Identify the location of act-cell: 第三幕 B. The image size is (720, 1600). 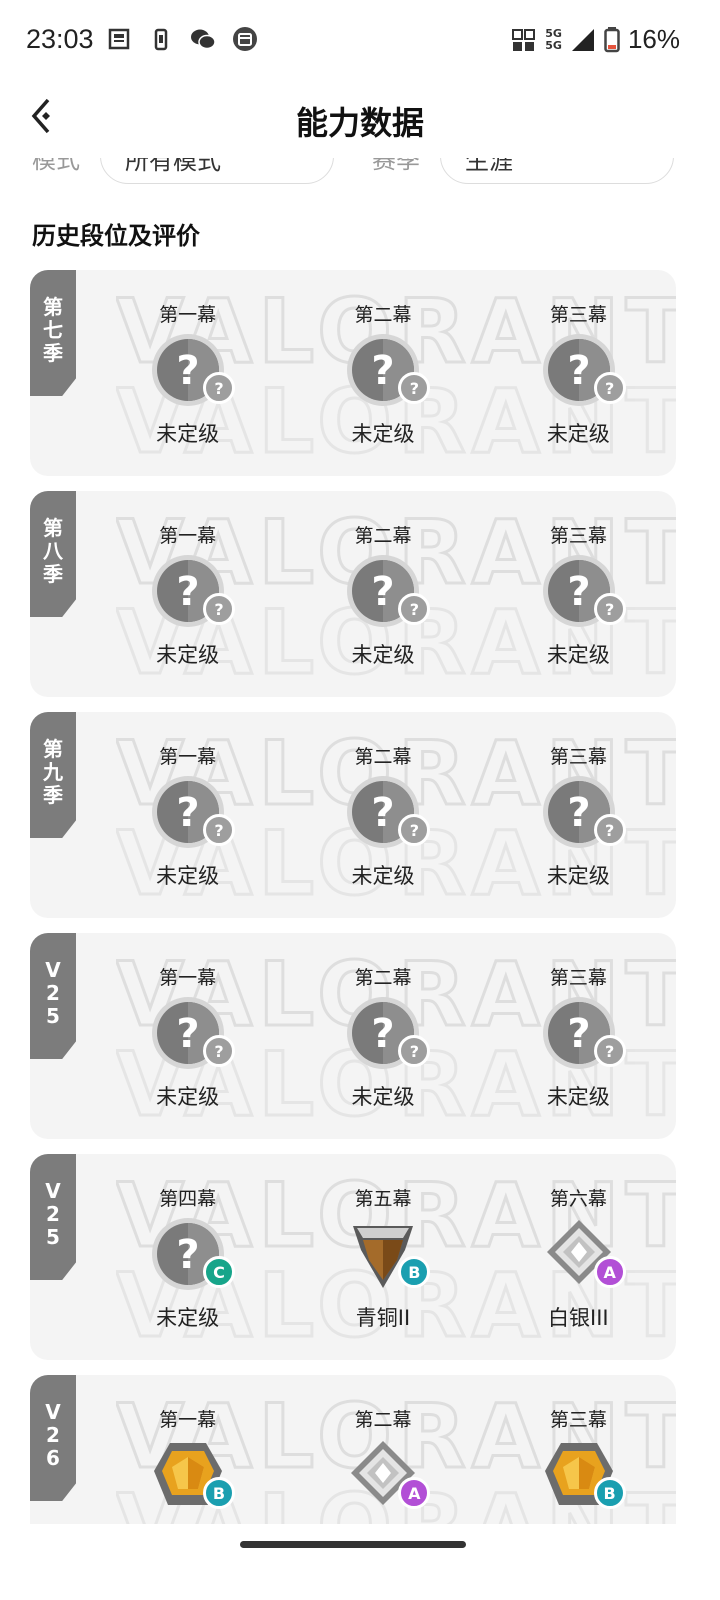
(578, 1449).